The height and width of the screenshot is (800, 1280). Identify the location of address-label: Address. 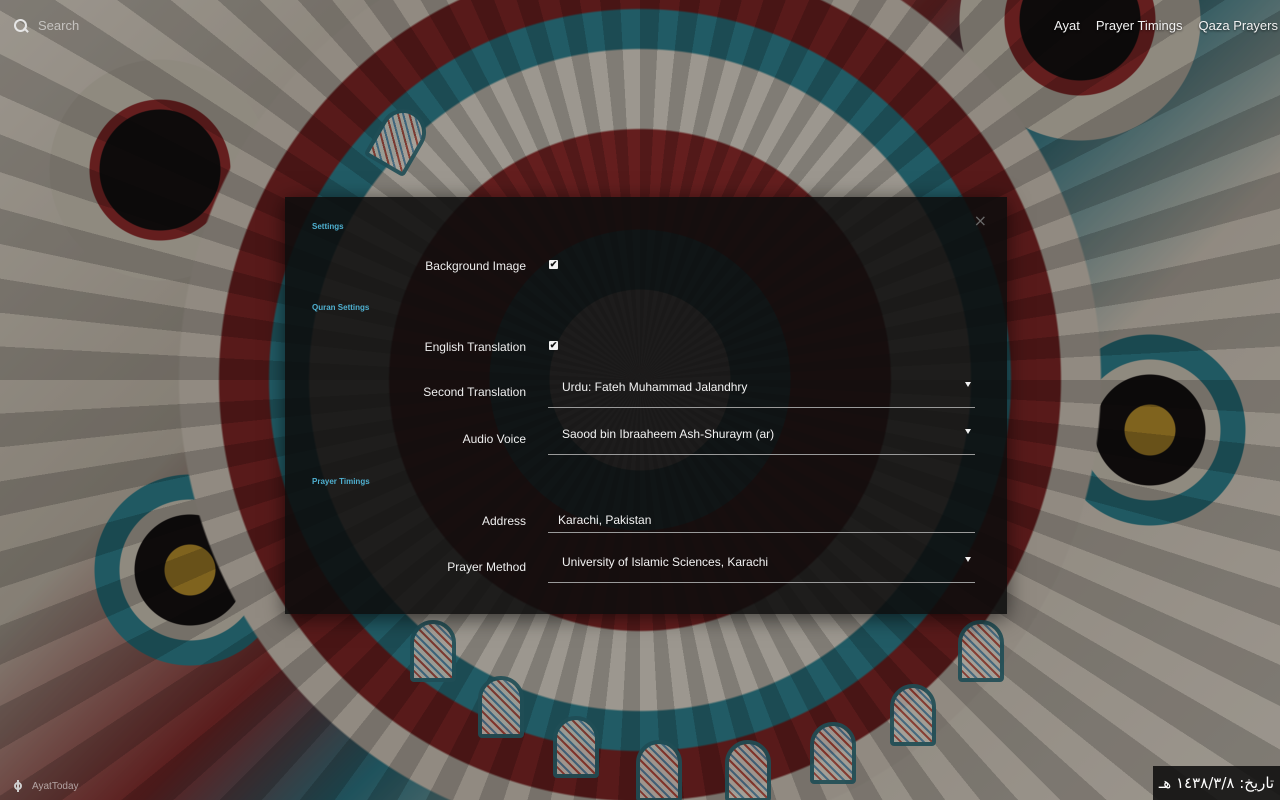
(503, 521).